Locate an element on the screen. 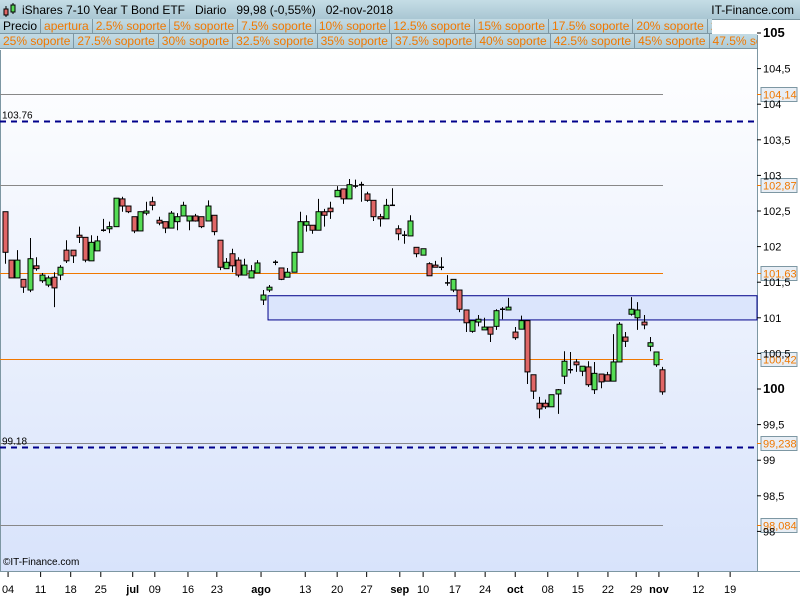  level-label: 103.76 is located at coordinates (17, 116).